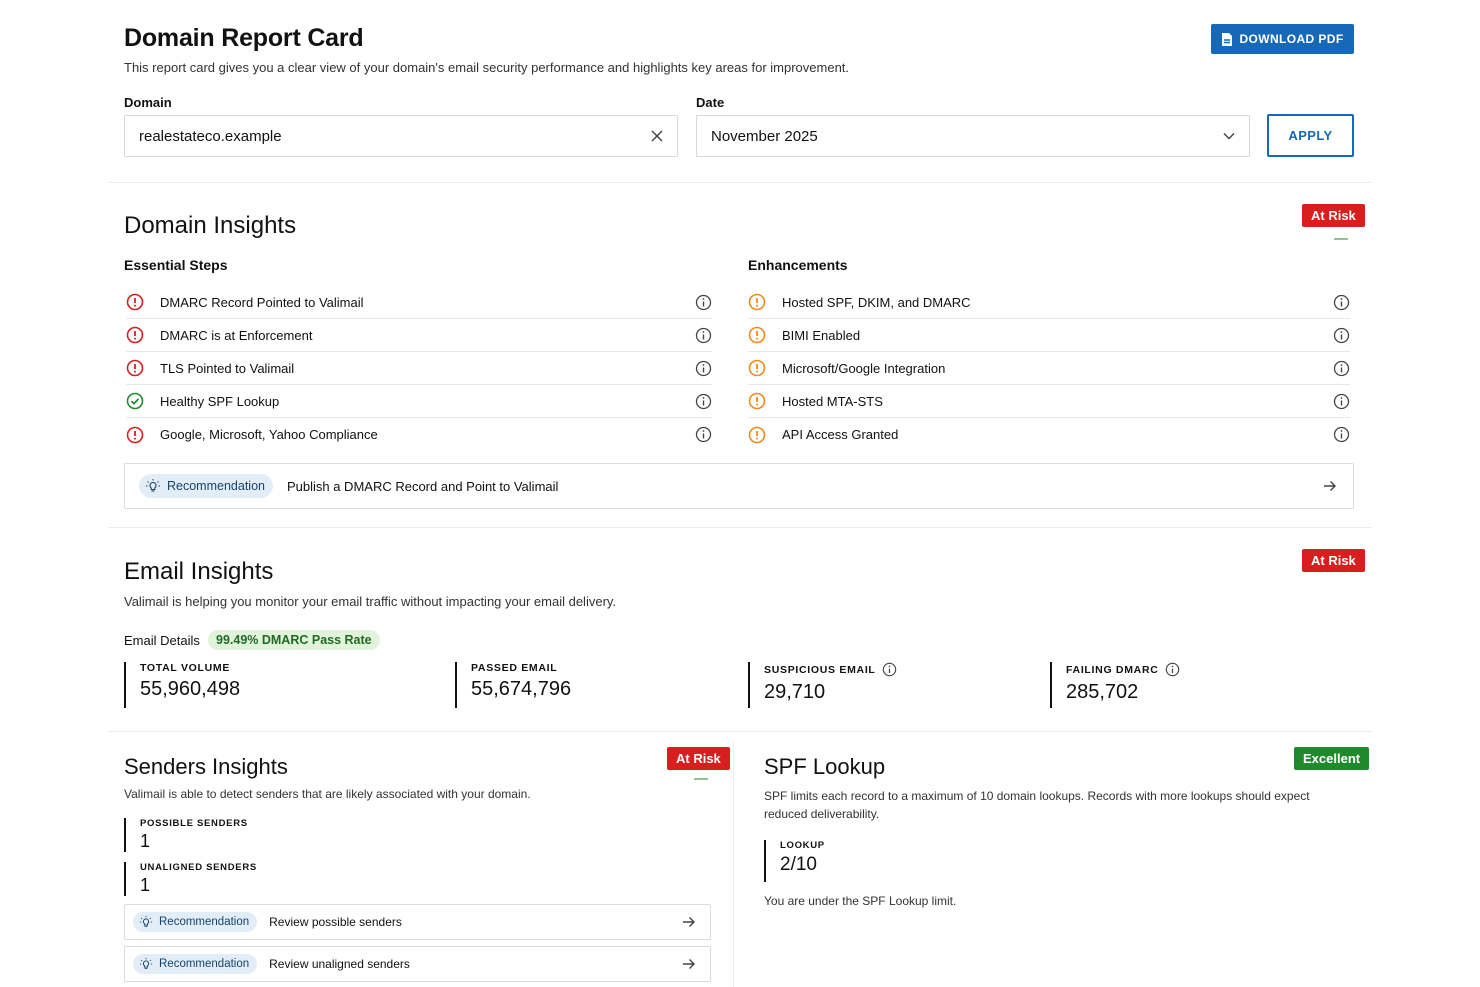 Image resolution: width=1480 pixels, height=987 pixels. I want to click on page-title: Domain Report Card, so click(244, 38).